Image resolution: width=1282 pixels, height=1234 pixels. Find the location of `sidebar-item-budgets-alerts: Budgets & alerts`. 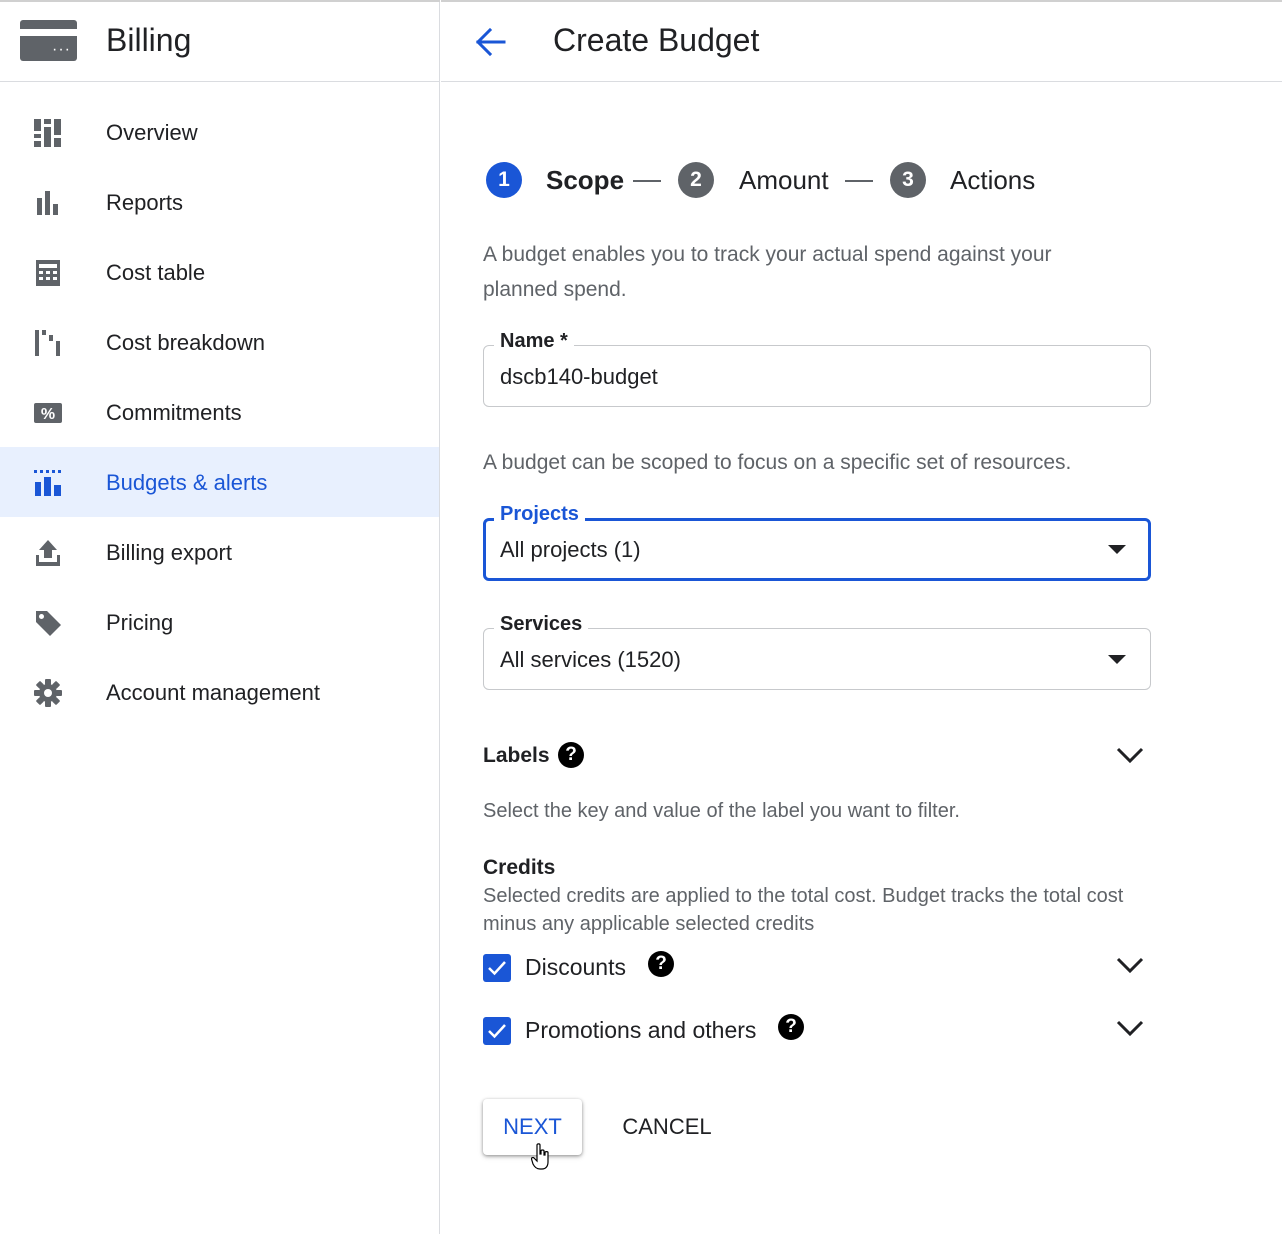

sidebar-item-budgets-alerts: Budgets & alerts is located at coordinates (219, 482).